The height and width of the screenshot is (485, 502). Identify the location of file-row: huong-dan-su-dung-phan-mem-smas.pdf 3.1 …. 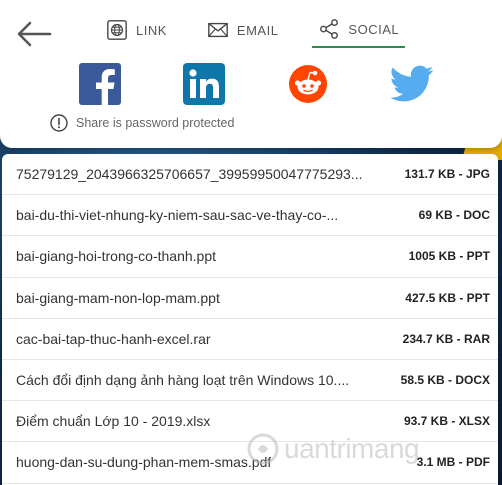
(250, 463).